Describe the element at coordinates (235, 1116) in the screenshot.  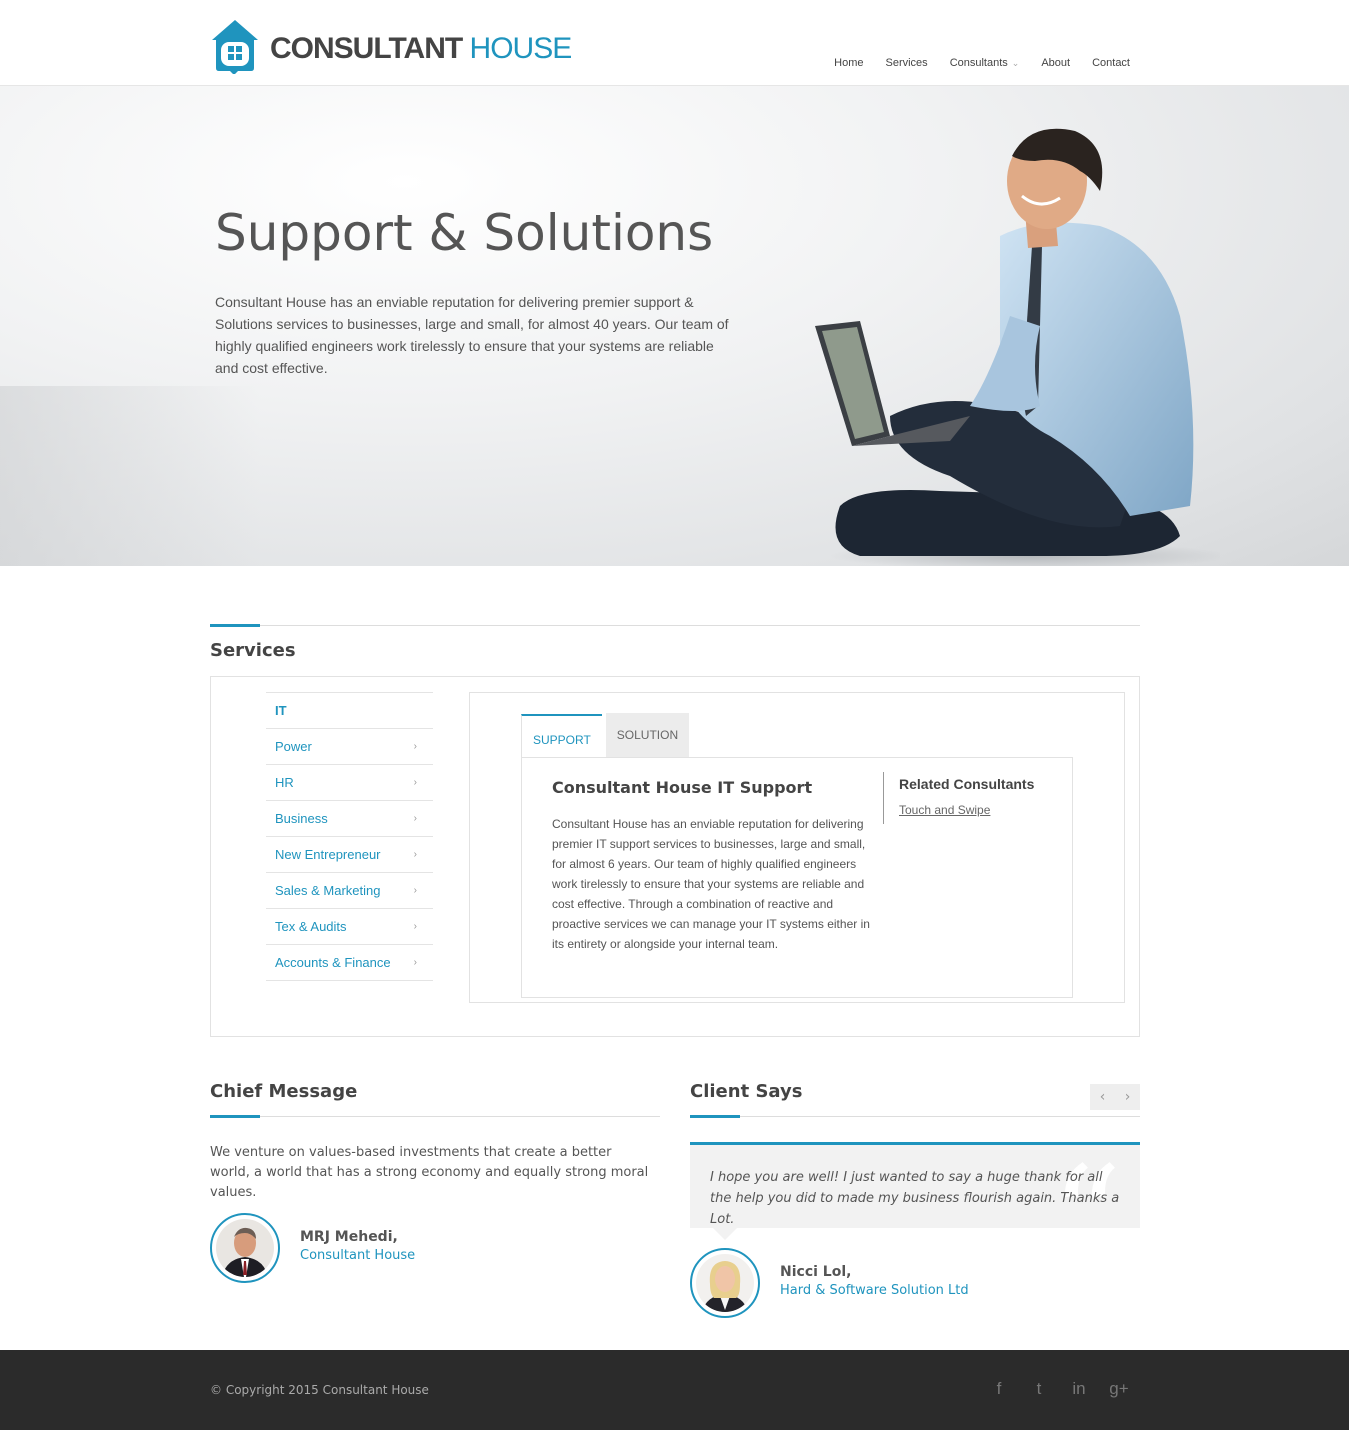
I see `chief-divider-accent` at that location.